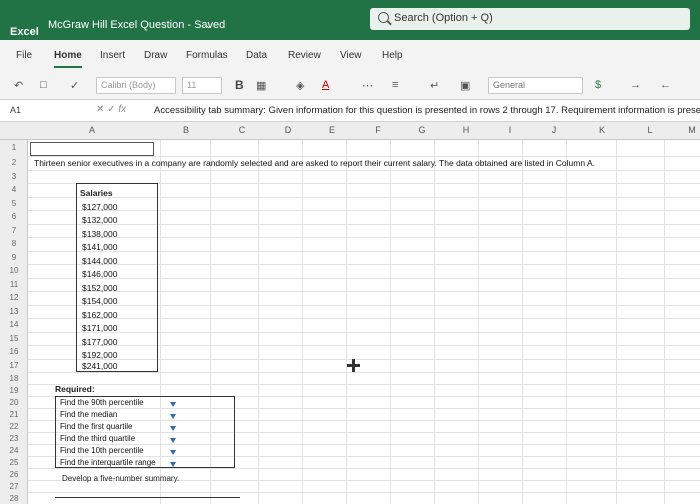 Image resolution: width=700 pixels, height=504 pixels. What do you see at coordinates (99, 288) in the screenshot?
I see `salary-cell: $152,000` at bounding box center [99, 288].